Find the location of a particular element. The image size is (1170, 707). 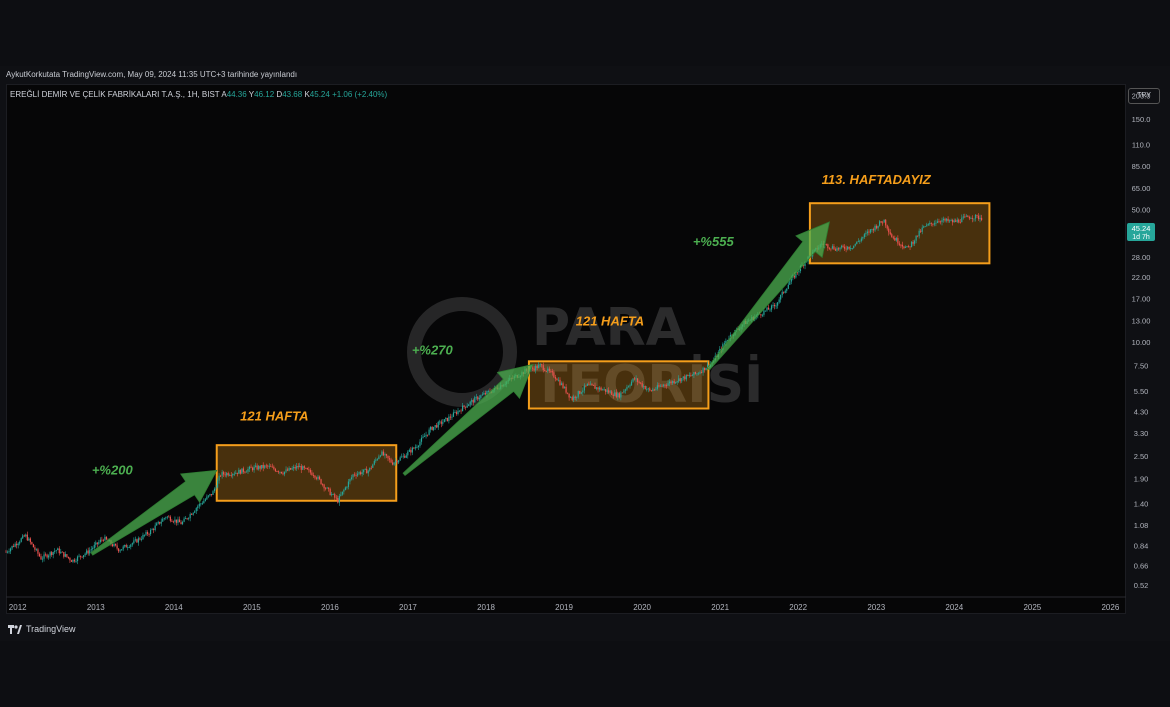

x-tick-label: 2023 is located at coordinates (876, 607).